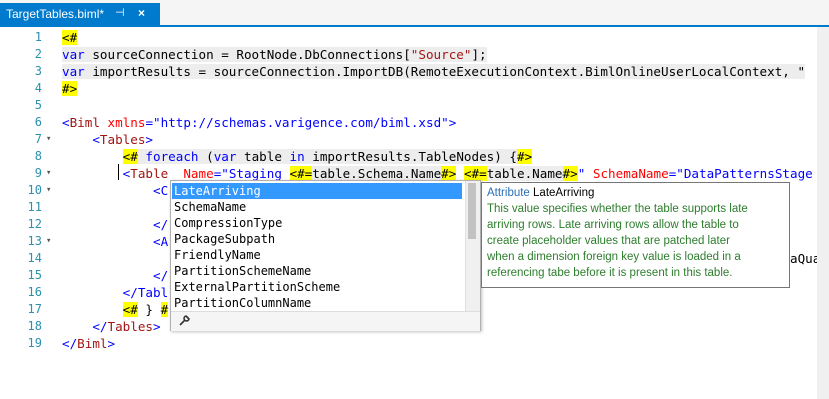  I want to click on code-line-15: </, so click(115, 275).